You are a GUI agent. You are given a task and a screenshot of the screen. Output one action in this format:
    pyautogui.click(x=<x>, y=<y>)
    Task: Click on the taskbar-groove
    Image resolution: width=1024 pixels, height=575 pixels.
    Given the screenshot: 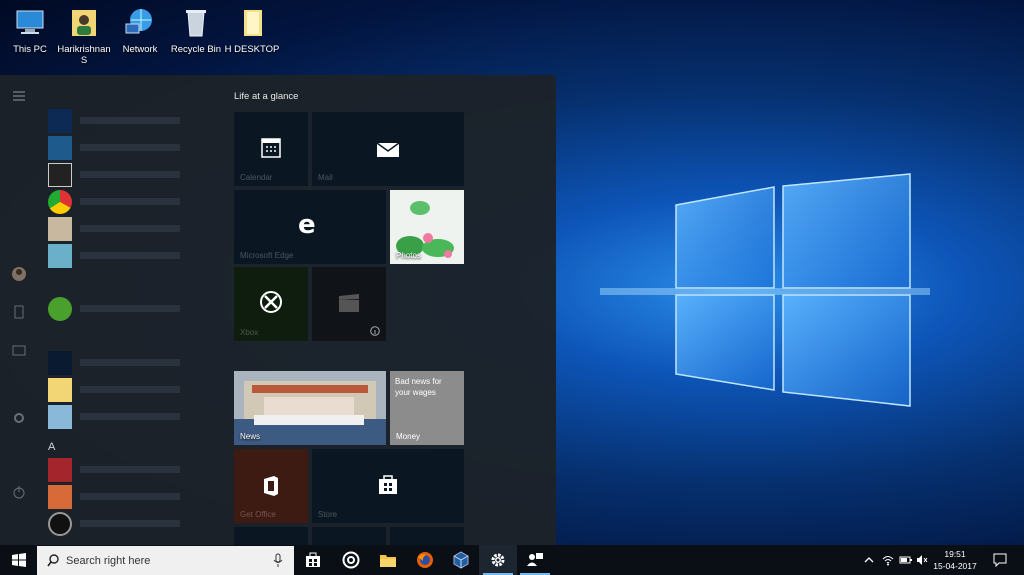 What is the action you would take?
    pyautogui.click(x=351, y=560)
    